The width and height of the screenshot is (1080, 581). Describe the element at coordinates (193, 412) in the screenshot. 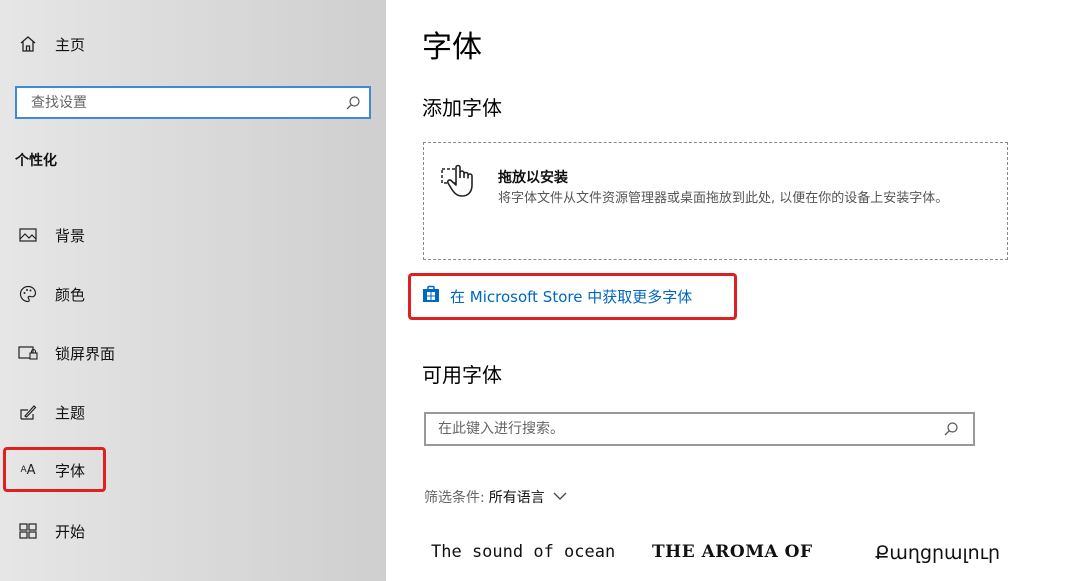

I see `sidebar-item-themes: 主题` at that location.